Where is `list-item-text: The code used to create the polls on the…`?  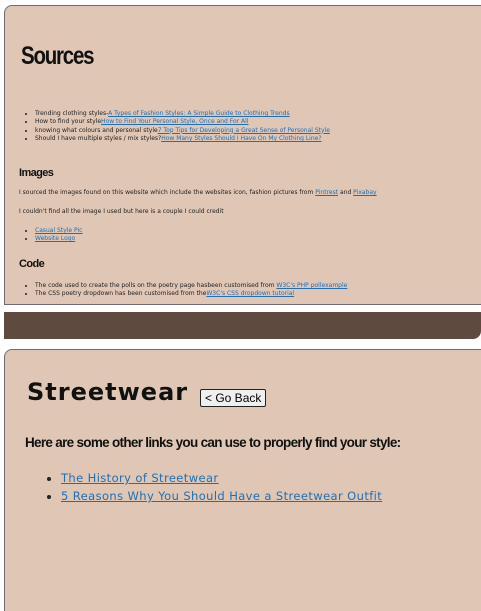
list-item-text: The code used to create the polls on the… is located at coordinates (156, 285).